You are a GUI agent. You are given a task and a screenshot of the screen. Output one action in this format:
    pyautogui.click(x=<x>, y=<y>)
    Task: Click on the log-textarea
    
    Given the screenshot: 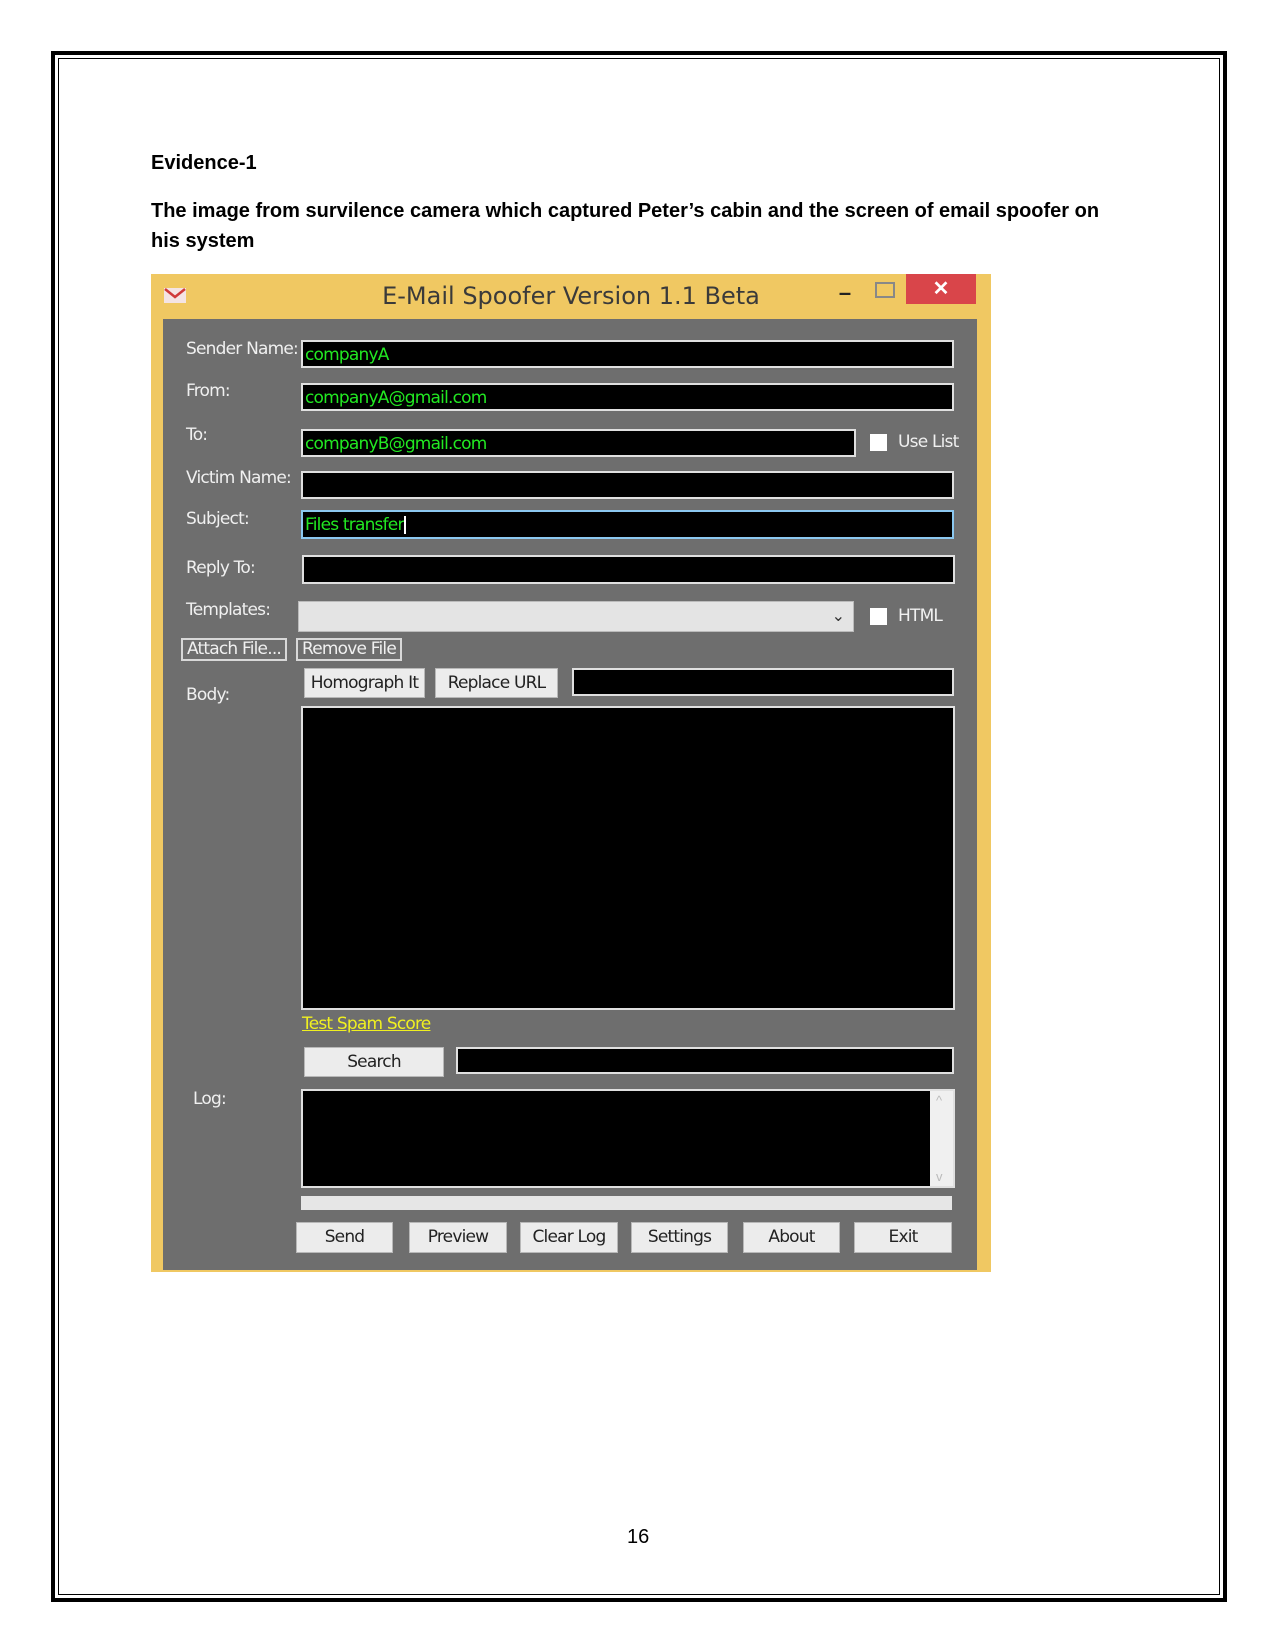 What is the action you would take?
    pyautogui.click(x=628, y=1138)
    